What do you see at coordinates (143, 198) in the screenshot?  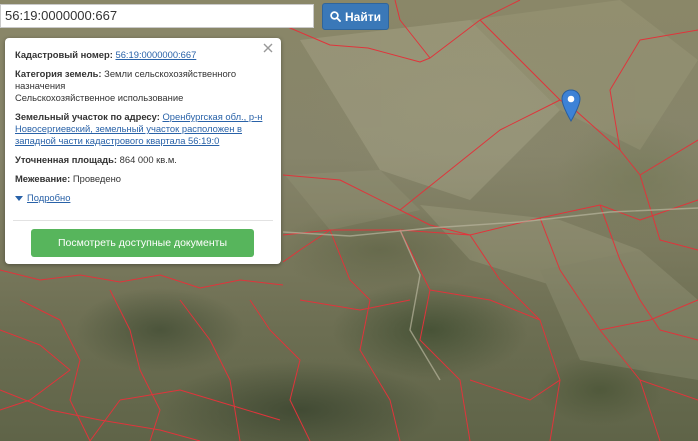 I see `details-toggle: Подробно` at bounding box center [143, 198].